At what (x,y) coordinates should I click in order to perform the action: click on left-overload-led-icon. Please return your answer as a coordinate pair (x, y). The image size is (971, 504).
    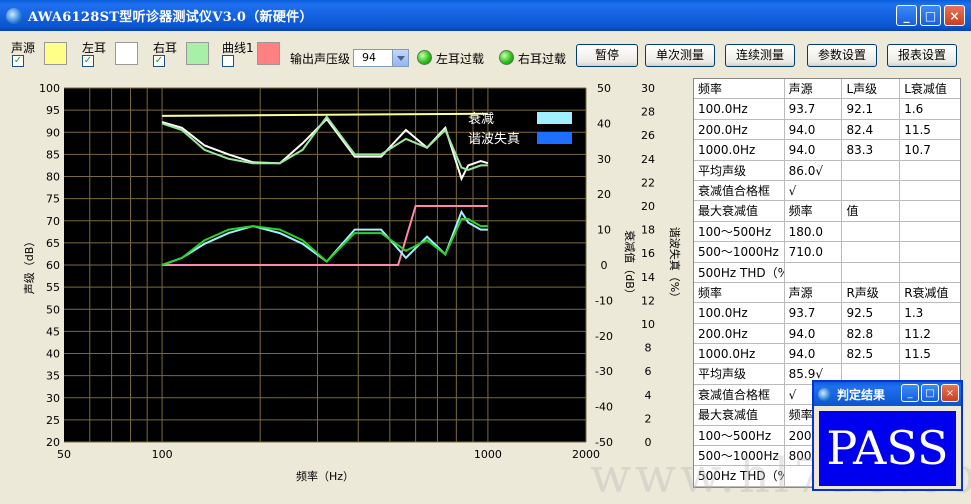
    Looking at the image, I should click on (424, 57).